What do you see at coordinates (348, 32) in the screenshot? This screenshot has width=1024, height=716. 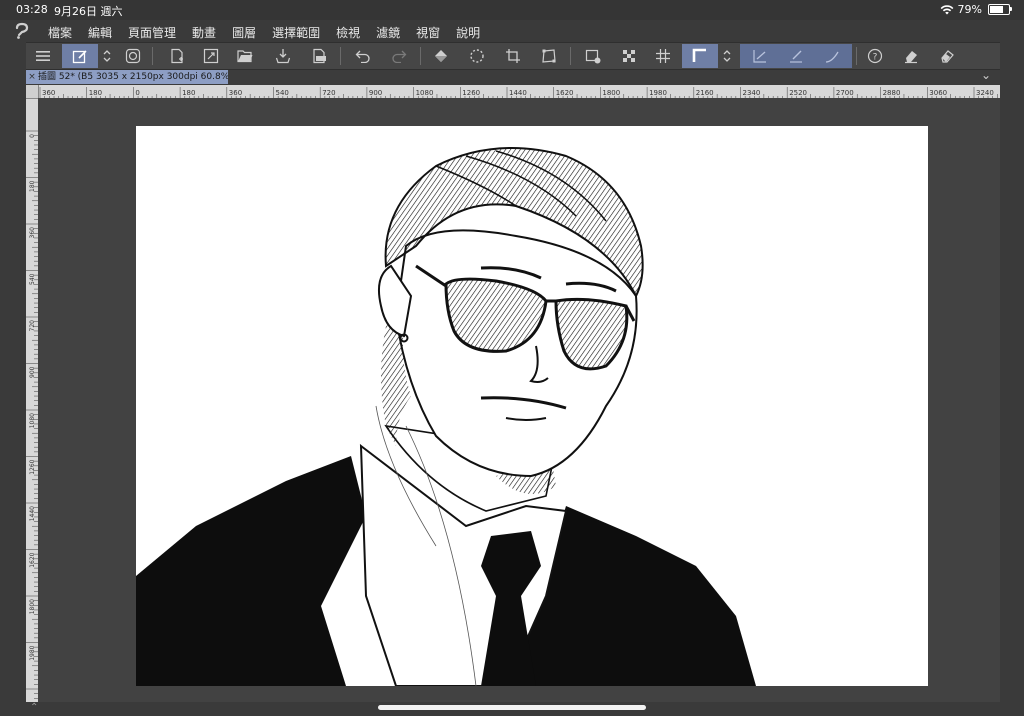 I see `menu-item: 檢視` at bounding box center [348, 32].